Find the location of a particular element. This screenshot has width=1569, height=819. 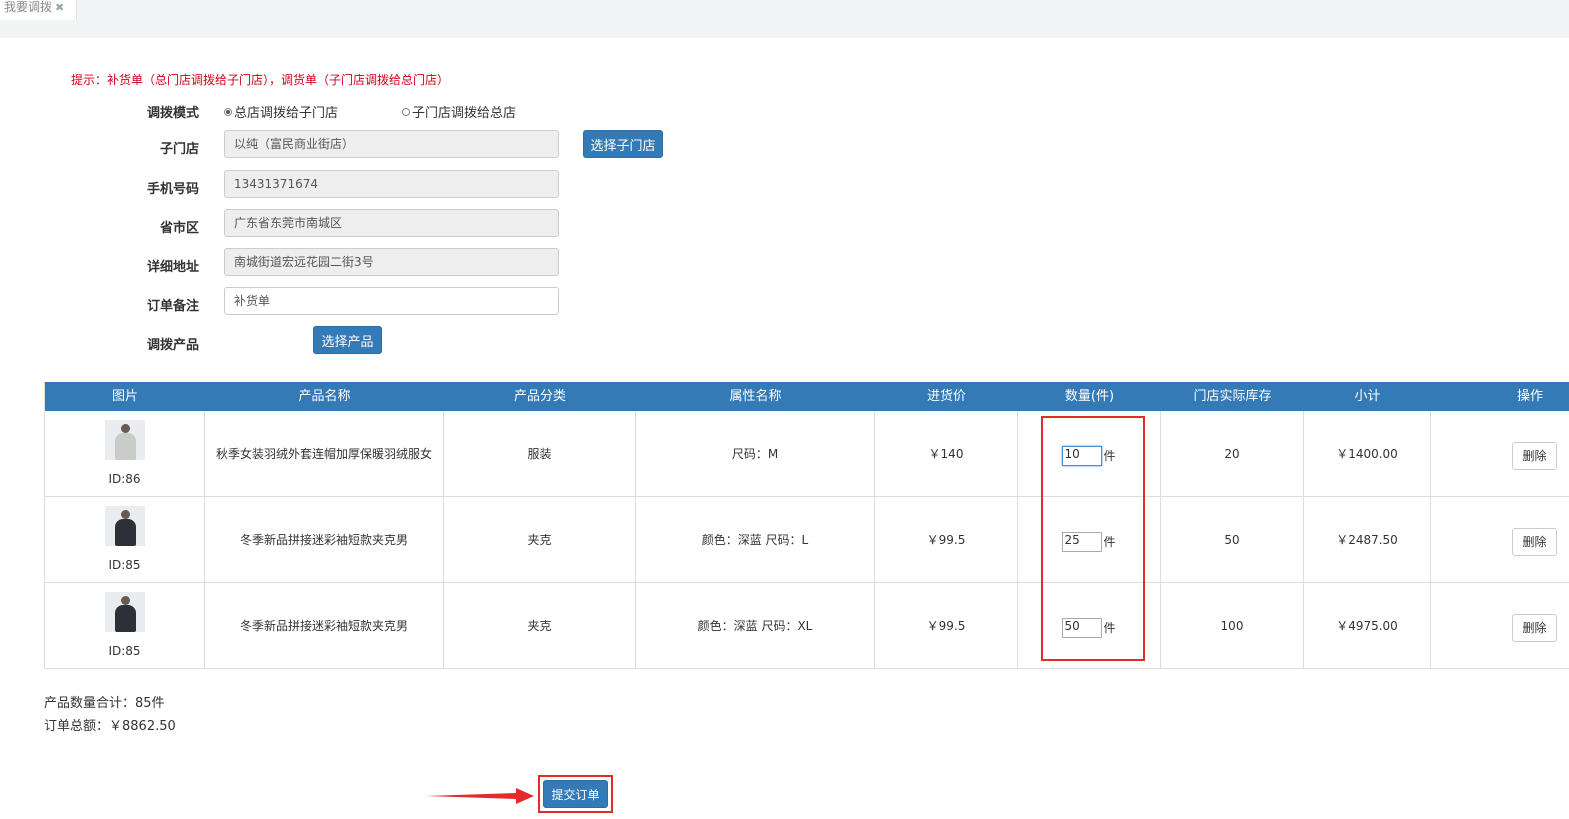

tab-transfer: 我要调拨 ✖ is located at coordinates (38, 10).